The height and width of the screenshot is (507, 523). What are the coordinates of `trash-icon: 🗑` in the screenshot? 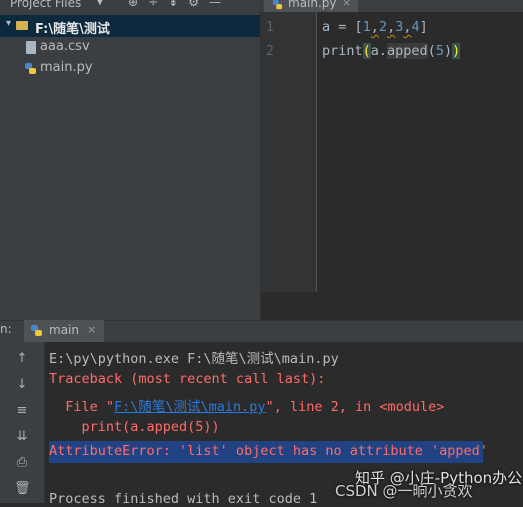 It's located at (22, 489).